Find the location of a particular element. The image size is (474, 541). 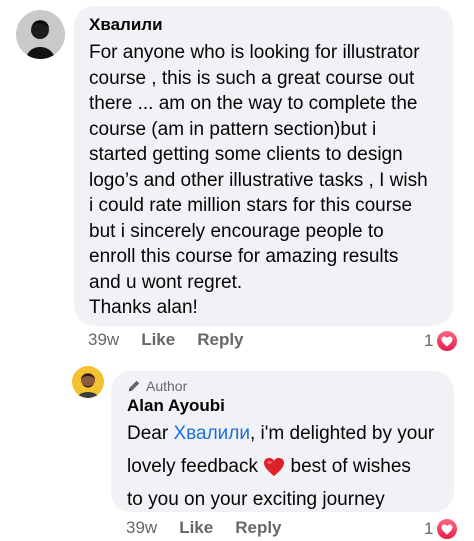

comment-line: Thanks alan! is located at coordinates (143, 307).